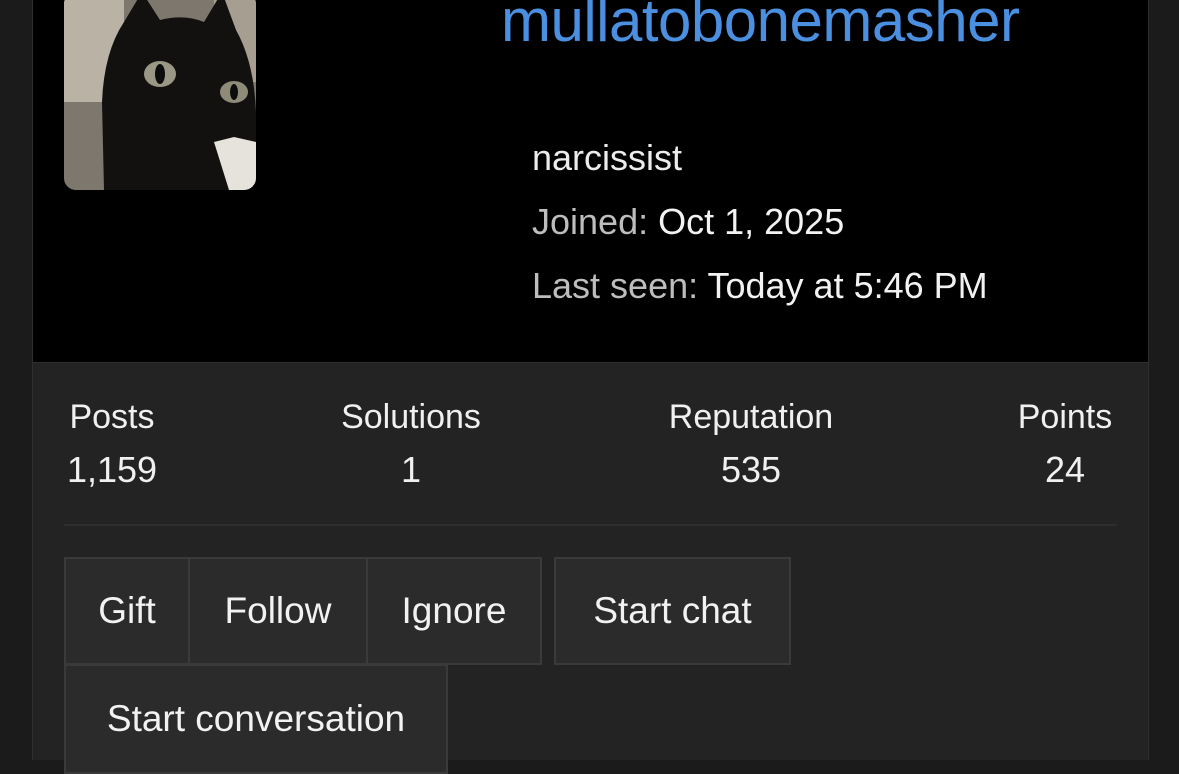  Describe the element at coordinates (127, 611) in the screenshot. I see `gift-button: Gift` at that location.